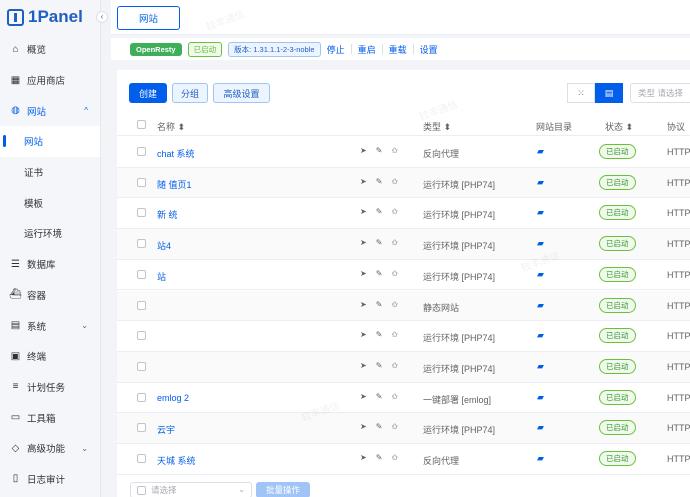 The image size is (690, 497). I want to click on sidebar-item-system: ▤ 系统 ⌄, so click(50, 325).